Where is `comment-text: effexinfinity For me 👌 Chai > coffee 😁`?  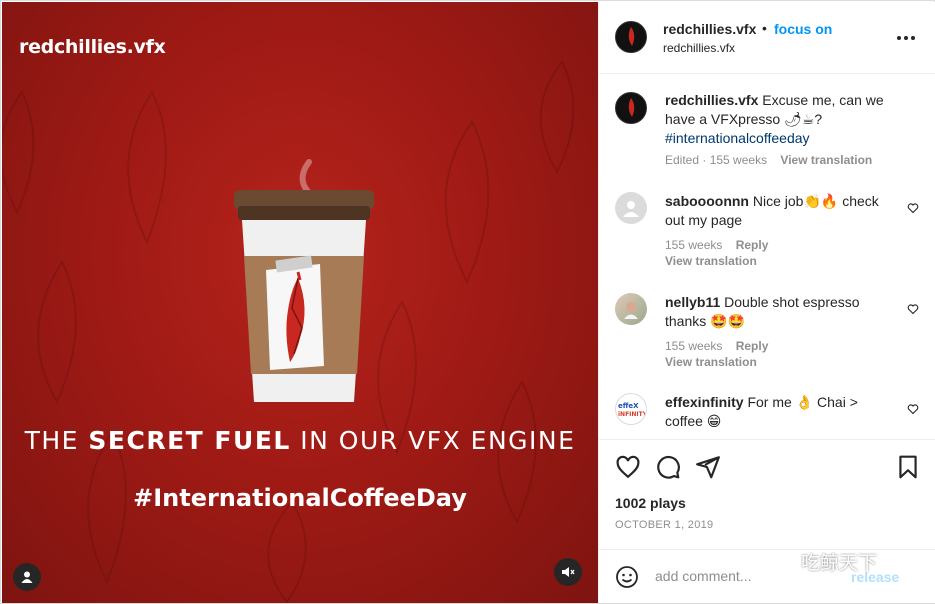 comment-text: effexinfinity For me 👌 Chai > coffee 😁 is located at coordinates (781, 412).